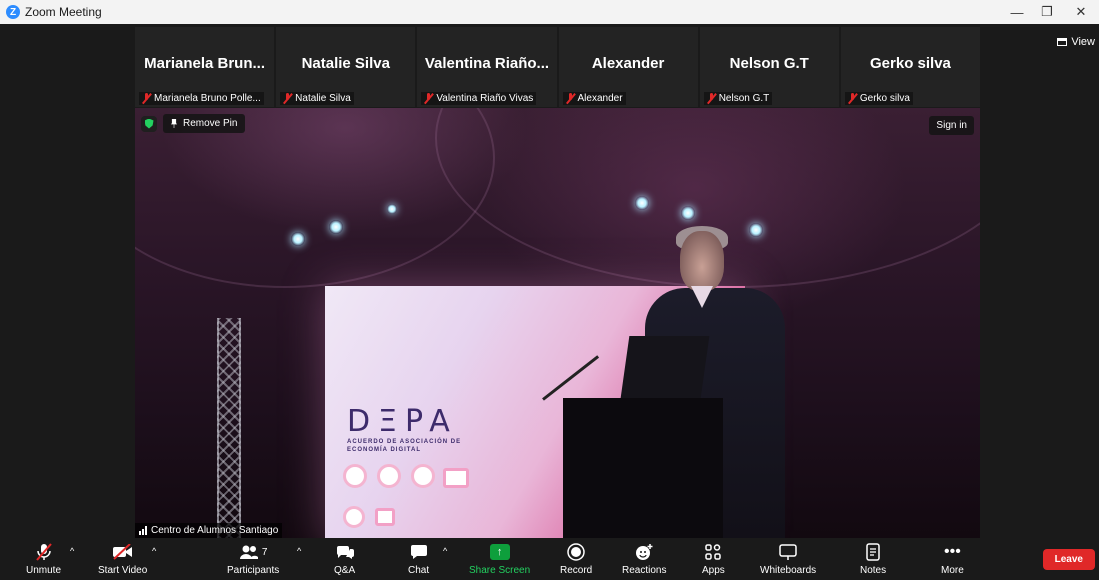 This screenshot has height=580, width=1099. Describe the element at coordinates (873, 552) in the screenshot. I see `notes-icon` at that location.